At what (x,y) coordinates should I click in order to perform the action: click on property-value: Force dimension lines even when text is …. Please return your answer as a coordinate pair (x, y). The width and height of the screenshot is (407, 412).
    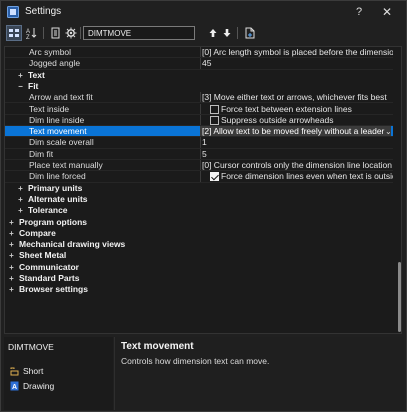
    Looking at the image, I should click on (307, 176).